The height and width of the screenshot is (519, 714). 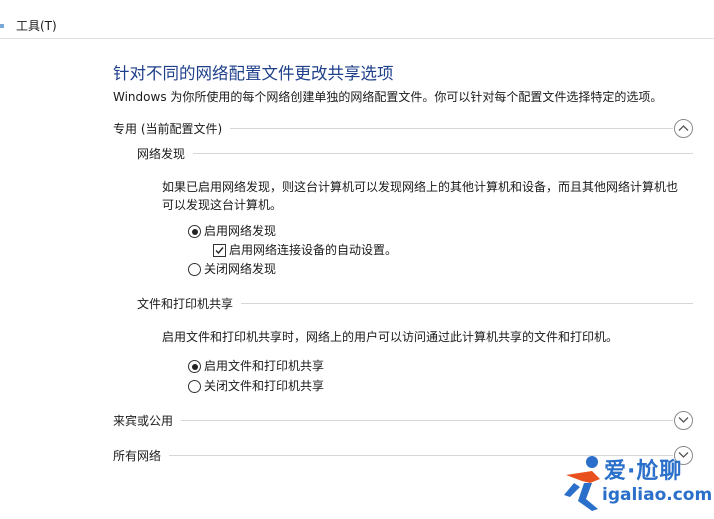 I want to click on checkbox-auto-setup, so click(x=219, y=250).